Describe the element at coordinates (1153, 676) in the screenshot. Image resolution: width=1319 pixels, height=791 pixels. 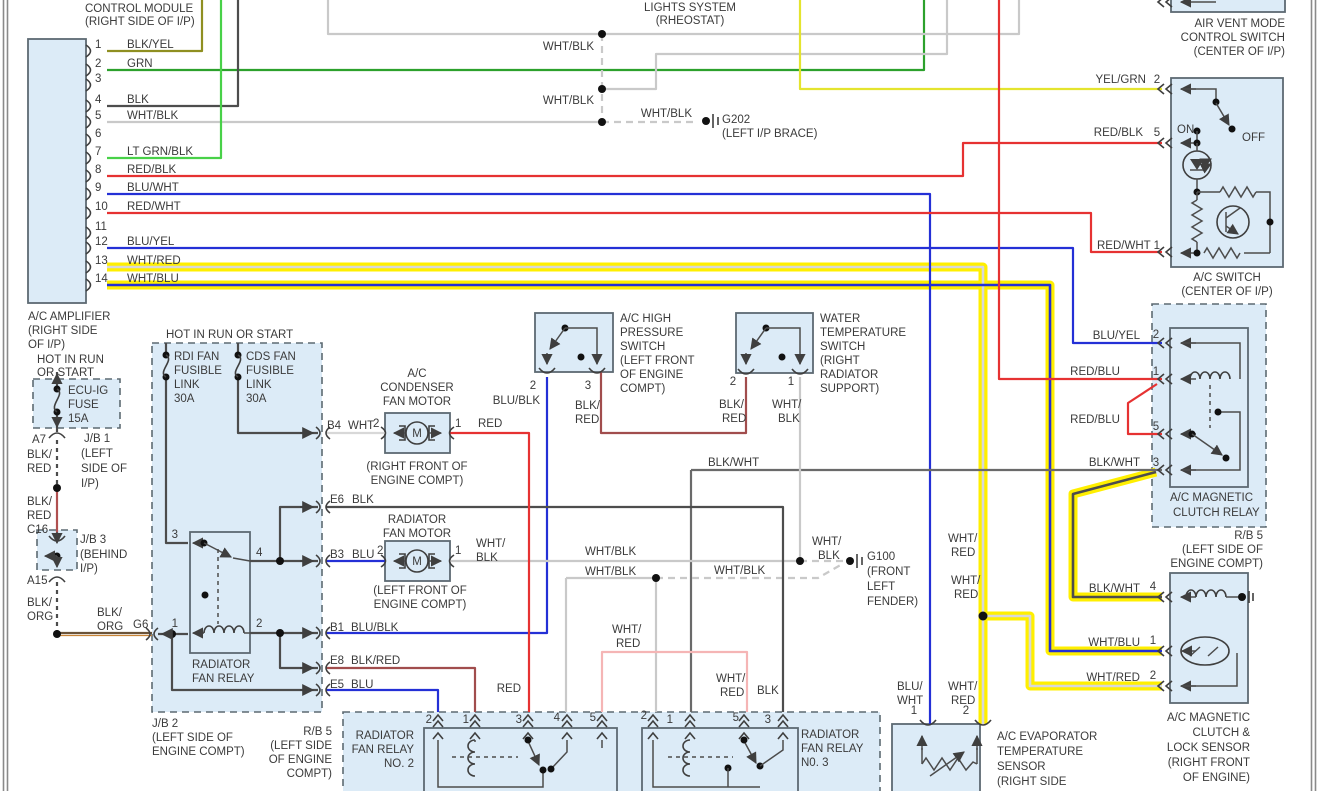
I see `label-ls-p2: 2` at that location.